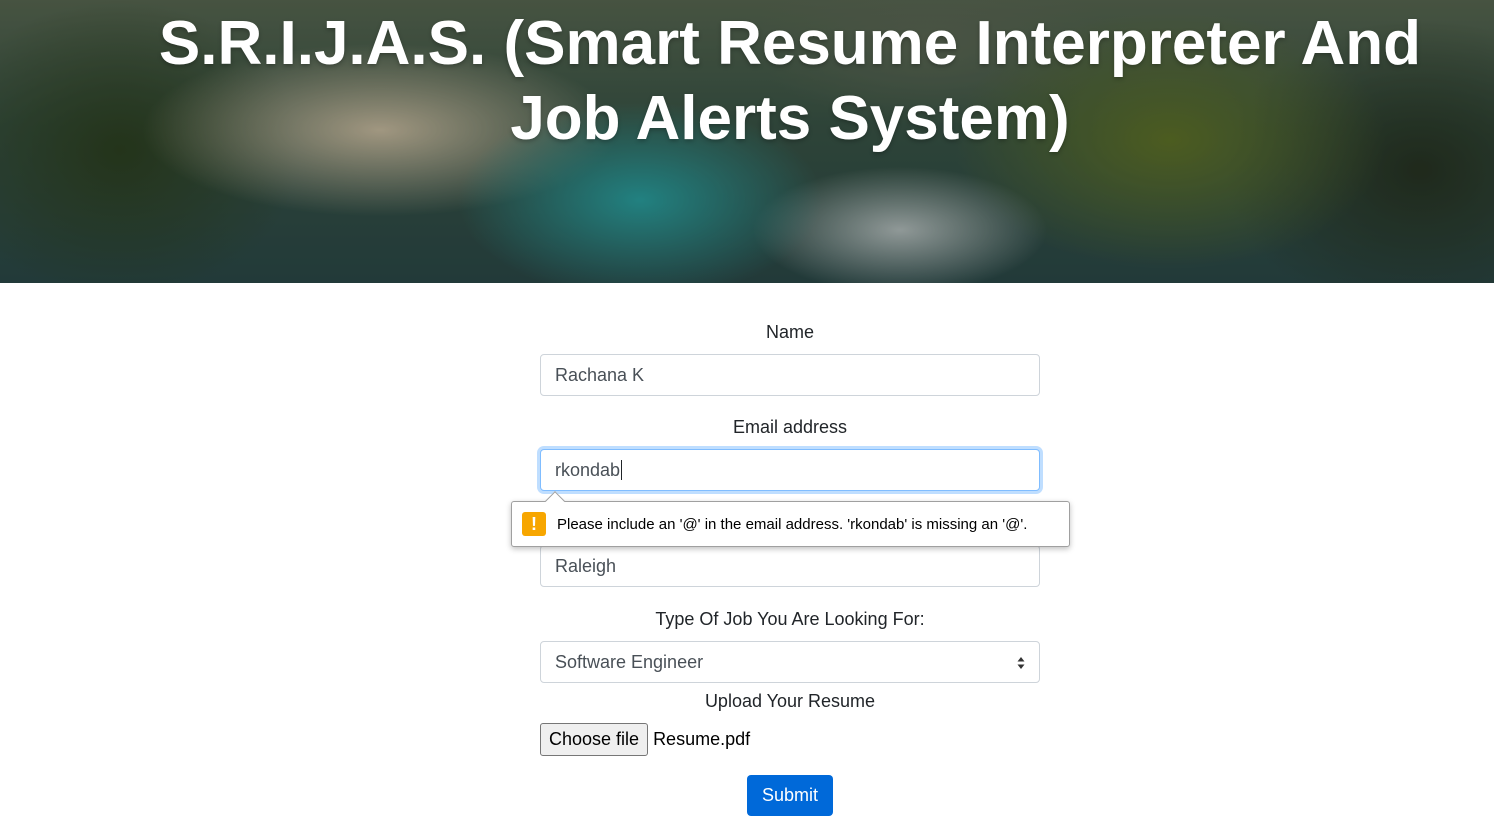 The height and width of the screenshot is (837, 1494). I want to click on email-input-value: rkondab, so click(588, 469).